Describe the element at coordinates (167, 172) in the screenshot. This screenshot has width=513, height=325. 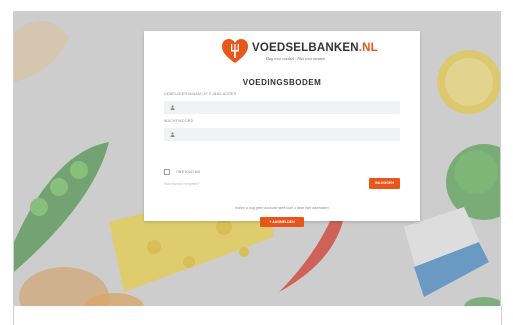
I see `checkbox-box` at that location.